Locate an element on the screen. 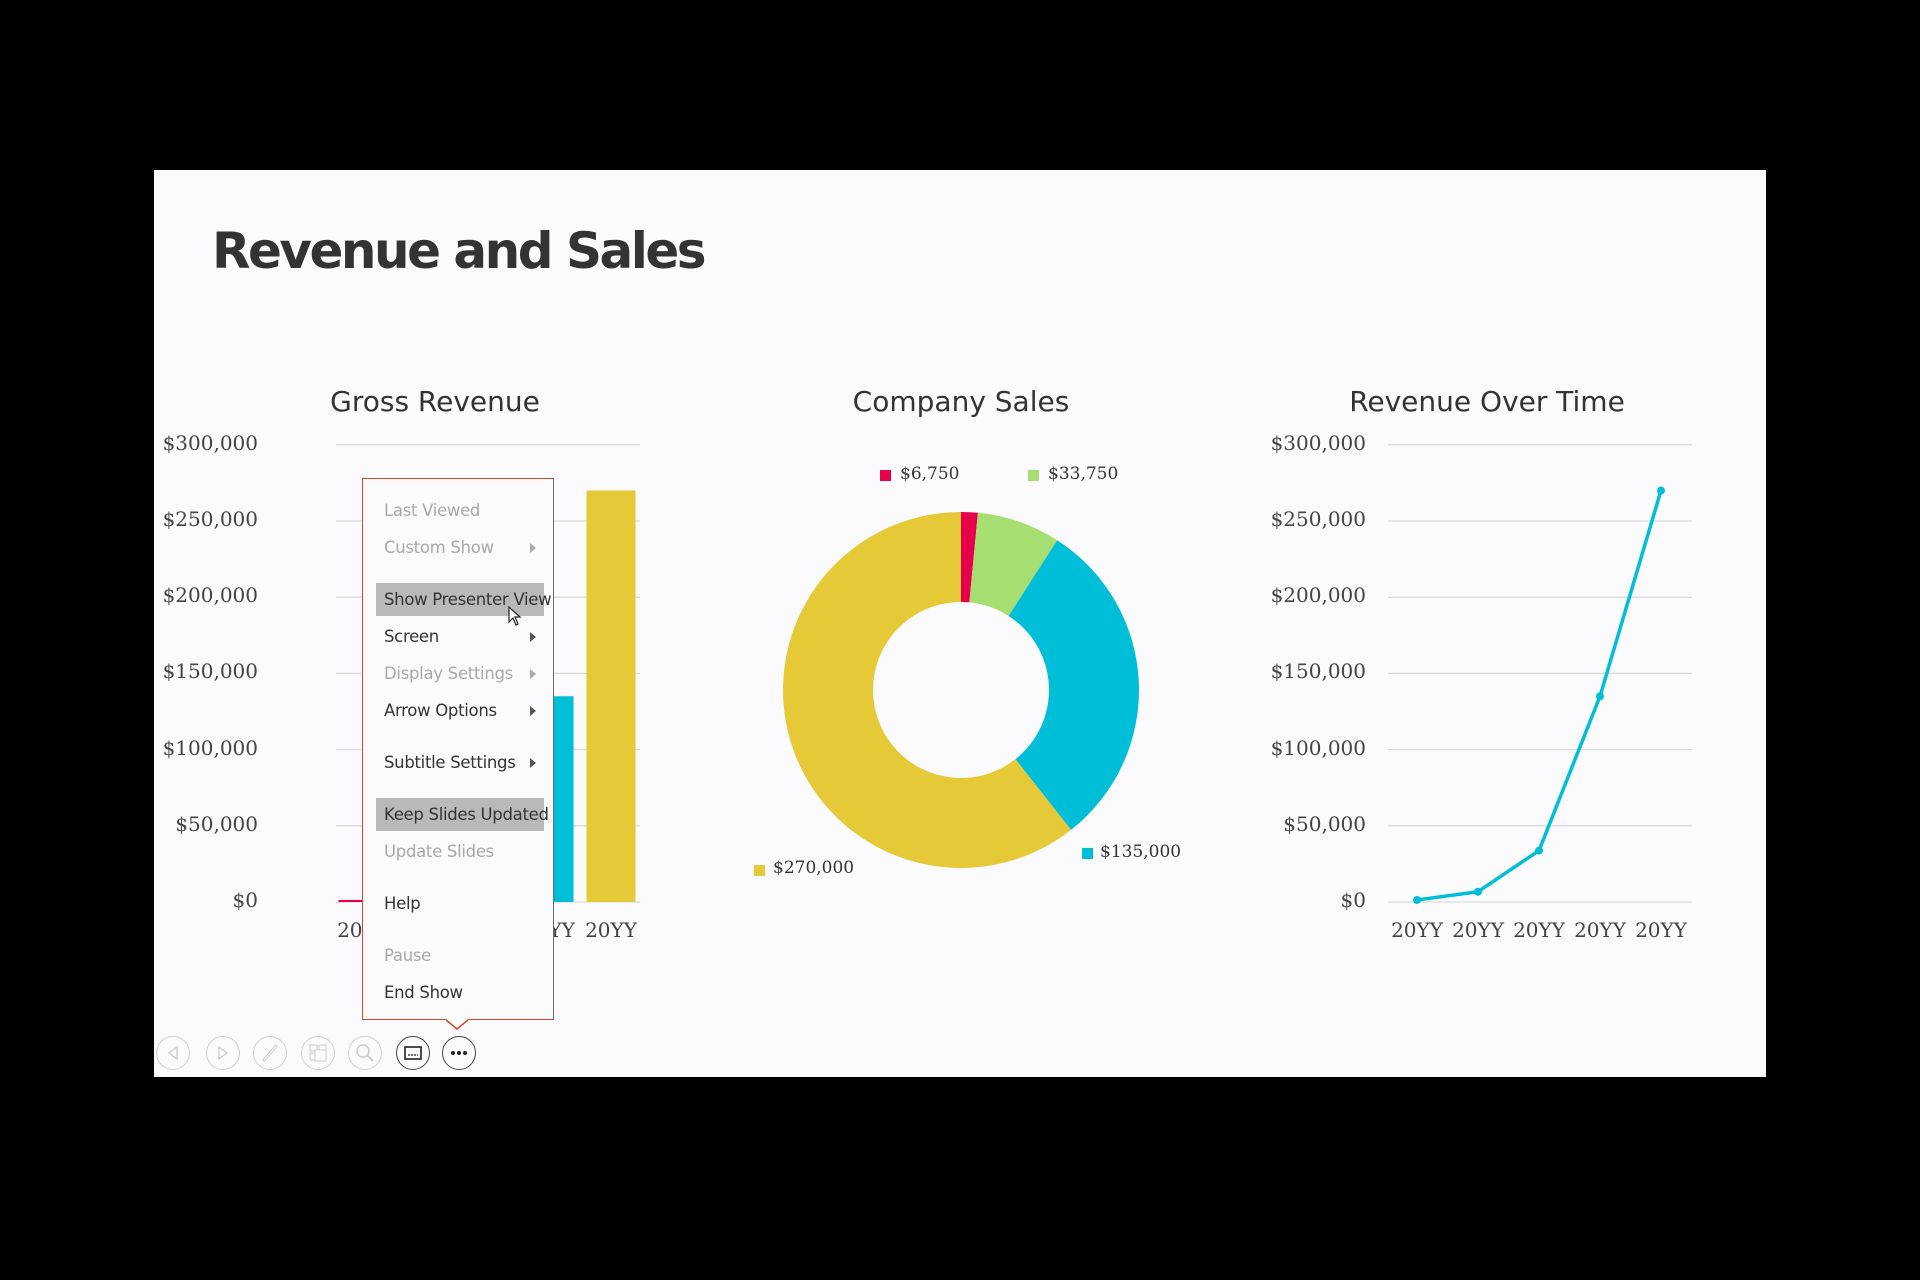 The height and width of the screenshot is (1280, 1920). more-options-button is located at coordinates (459, 1053).